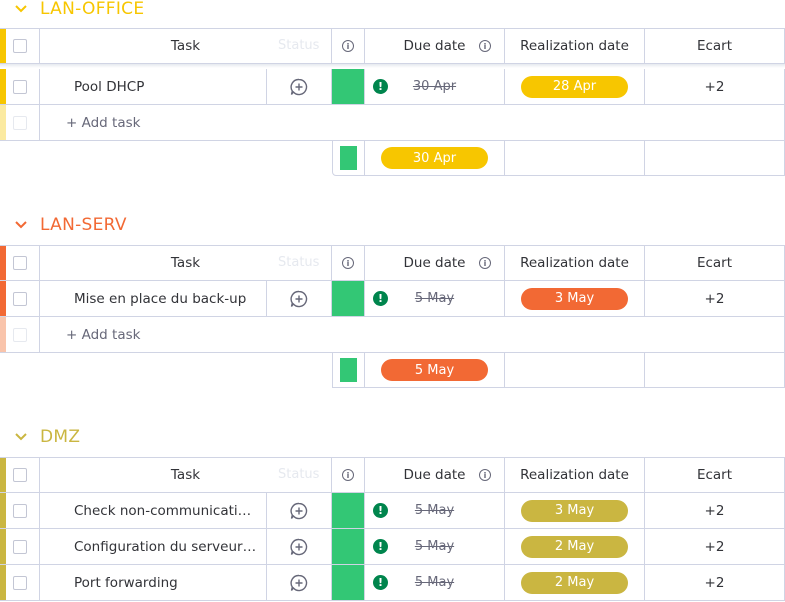 The height and width of the screenshot is (602, 785). Describe the element at coordinates (92, 9) in the screenshot. I see `group-title: LAN-OFFICE` at that location.